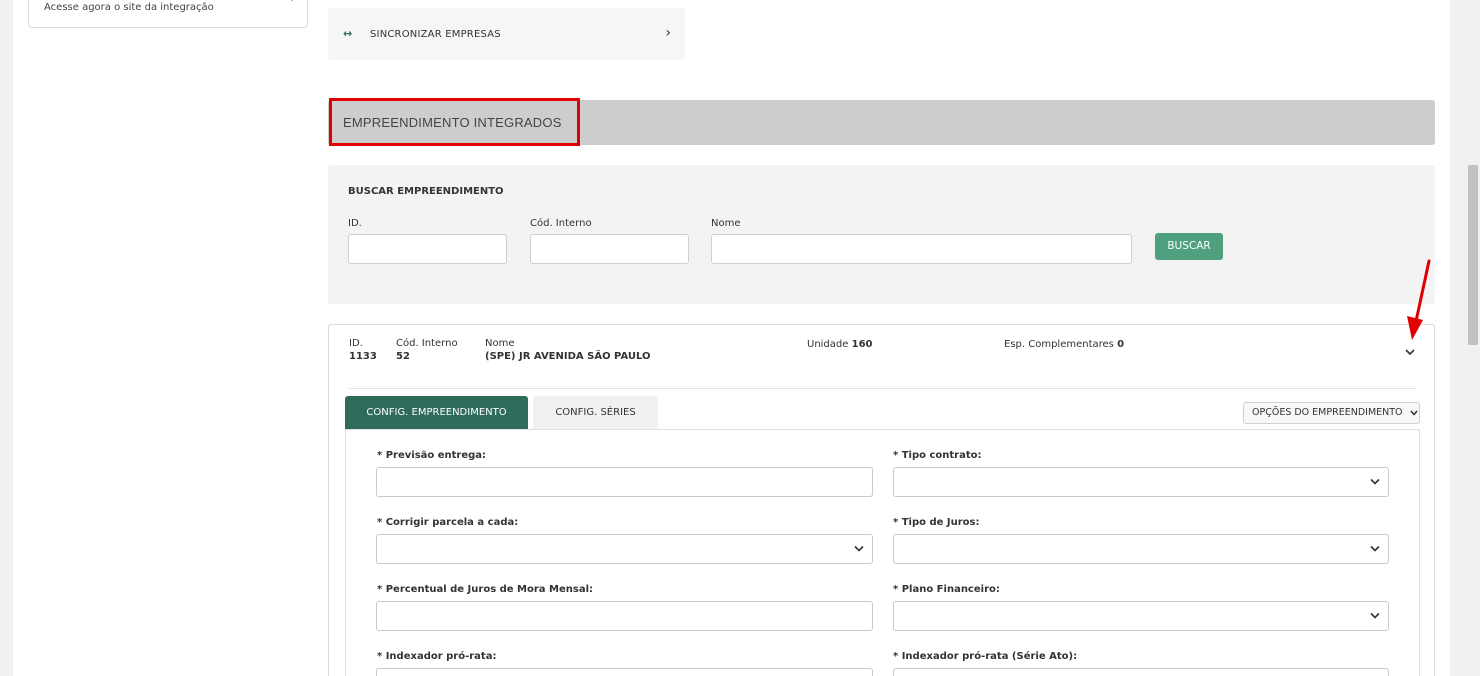  Describe the element at coordinates (862, 344) in the screenshot. I see `unidade-value: 160` at that location.